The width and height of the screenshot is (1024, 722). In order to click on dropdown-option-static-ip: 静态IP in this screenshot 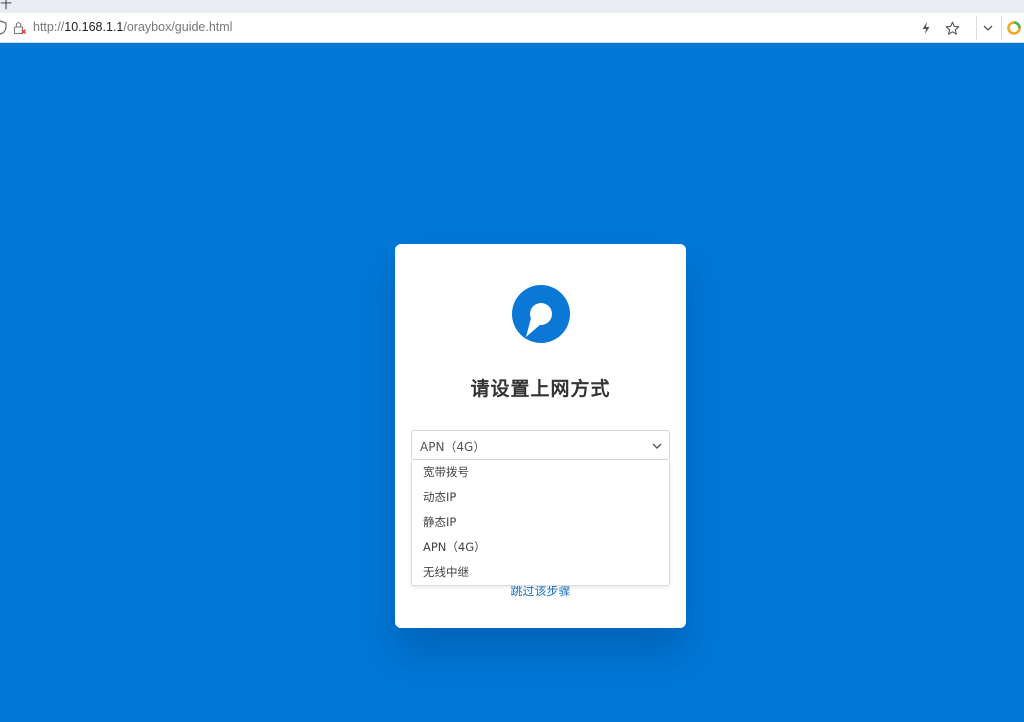, I will do `click(540, 522)`.